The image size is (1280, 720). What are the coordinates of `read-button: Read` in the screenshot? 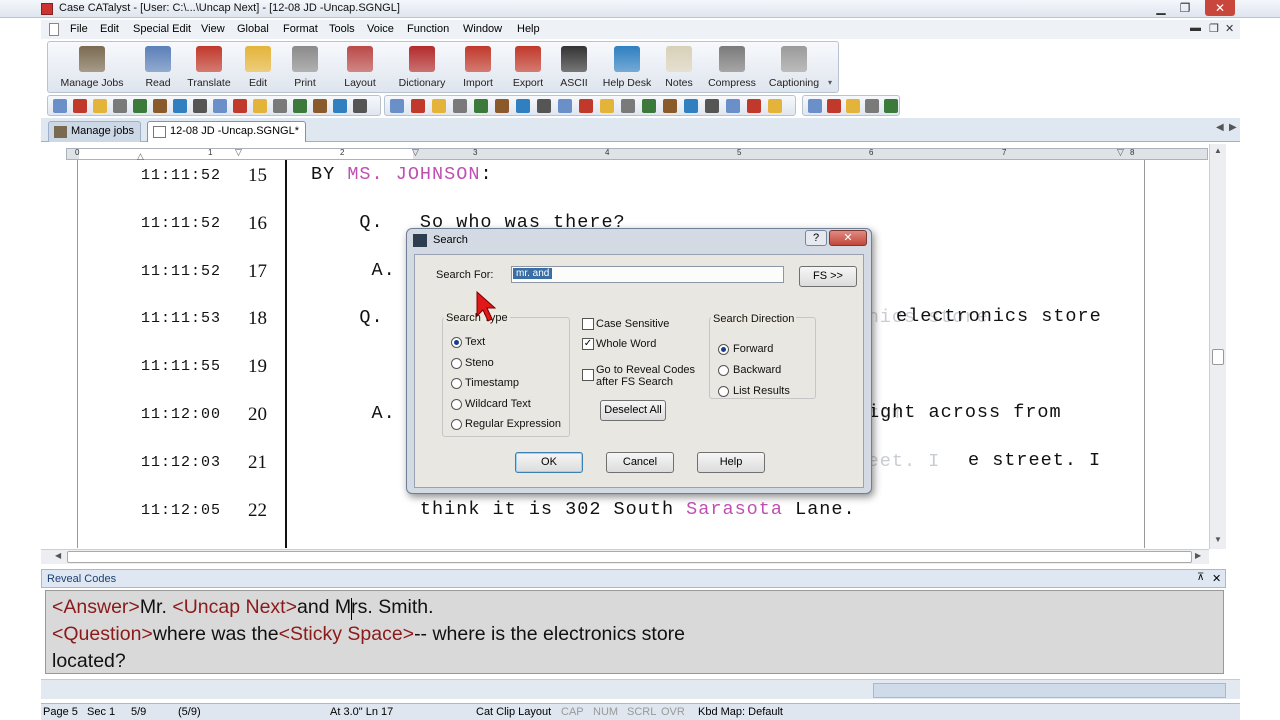 It's located at (158, 67).